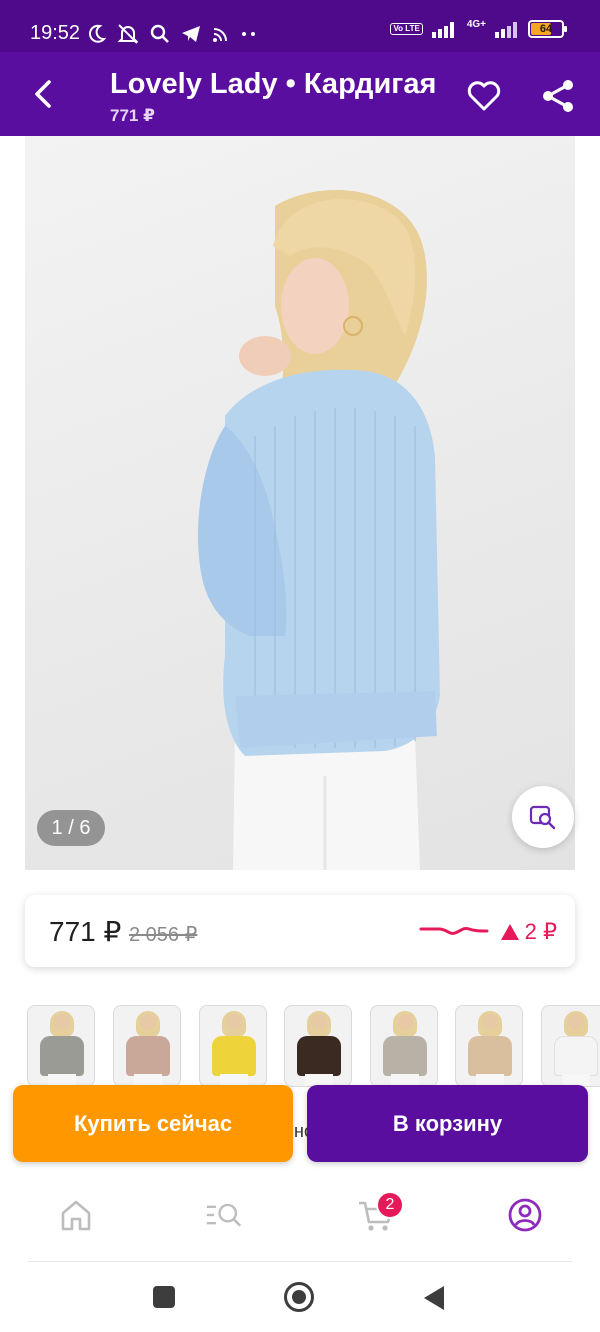  I want to click on signal-icon, so click(442, 30).